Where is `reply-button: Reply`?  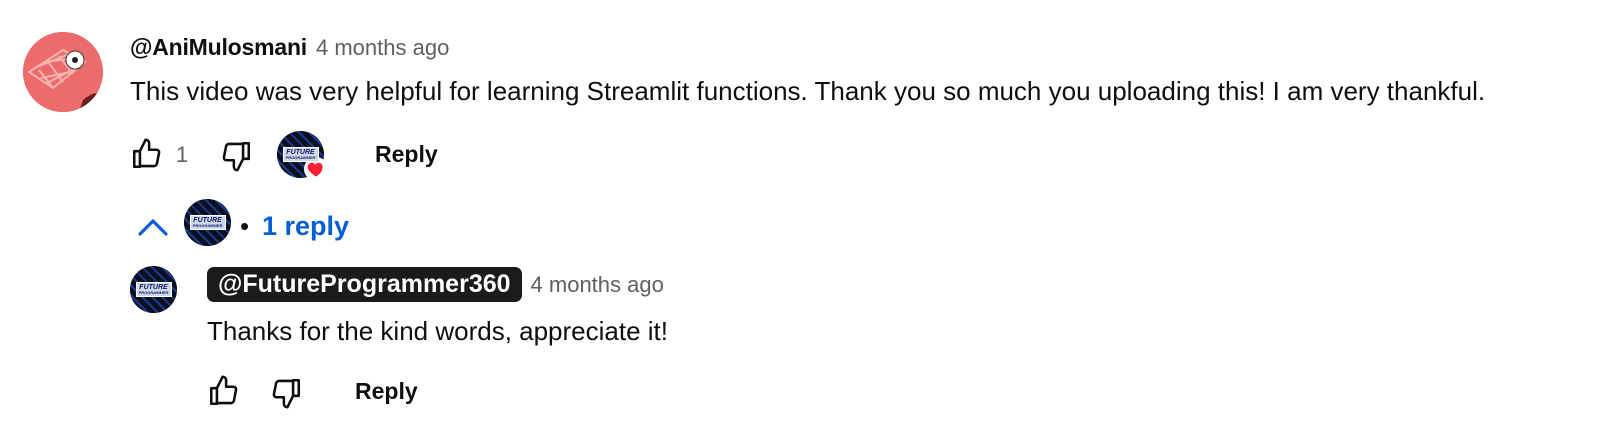
reply-button: Reply is located at coordinates (406, 154).